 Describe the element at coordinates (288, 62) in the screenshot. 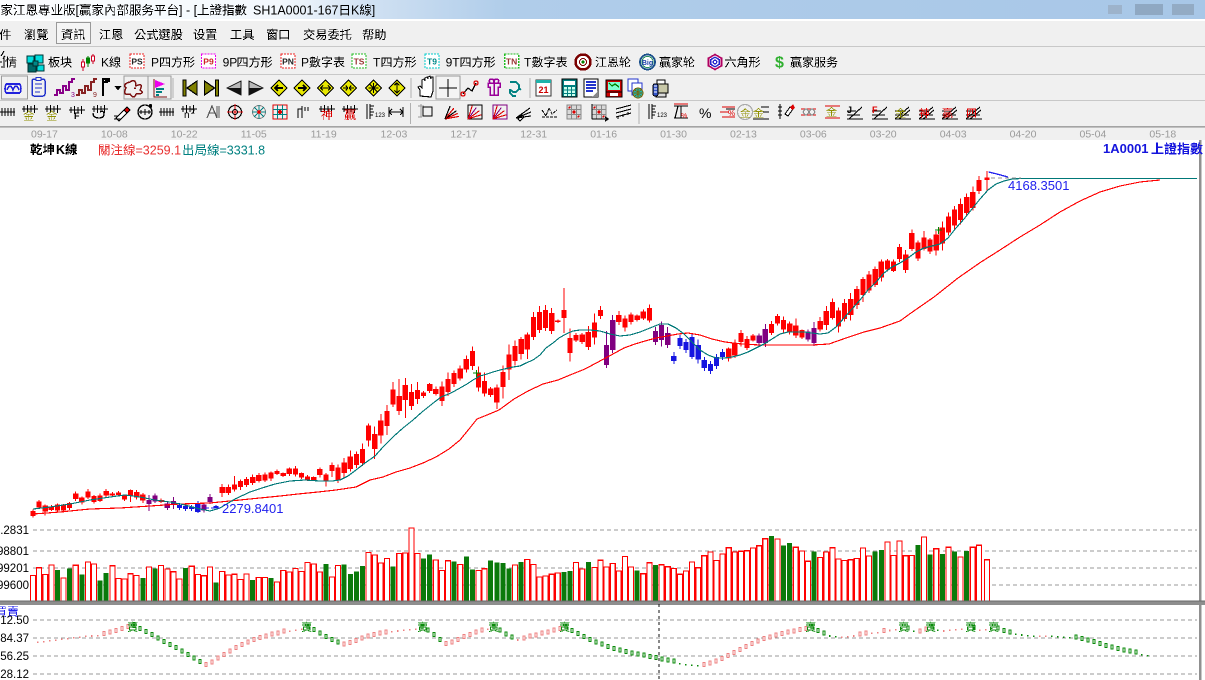

I see `svg-text: PN` at that location.